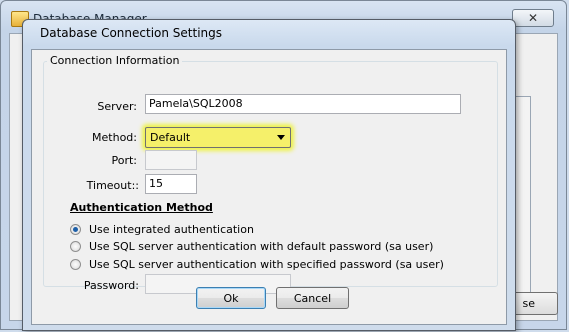  What do you see at coordinates (141, 207) in the screenshot?
I see `authentication-method-heading: Authentication Method` at bounding box center [141, 207].